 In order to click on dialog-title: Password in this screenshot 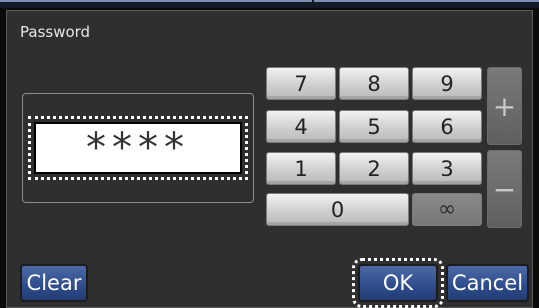, I will do `click(55, 32)`.